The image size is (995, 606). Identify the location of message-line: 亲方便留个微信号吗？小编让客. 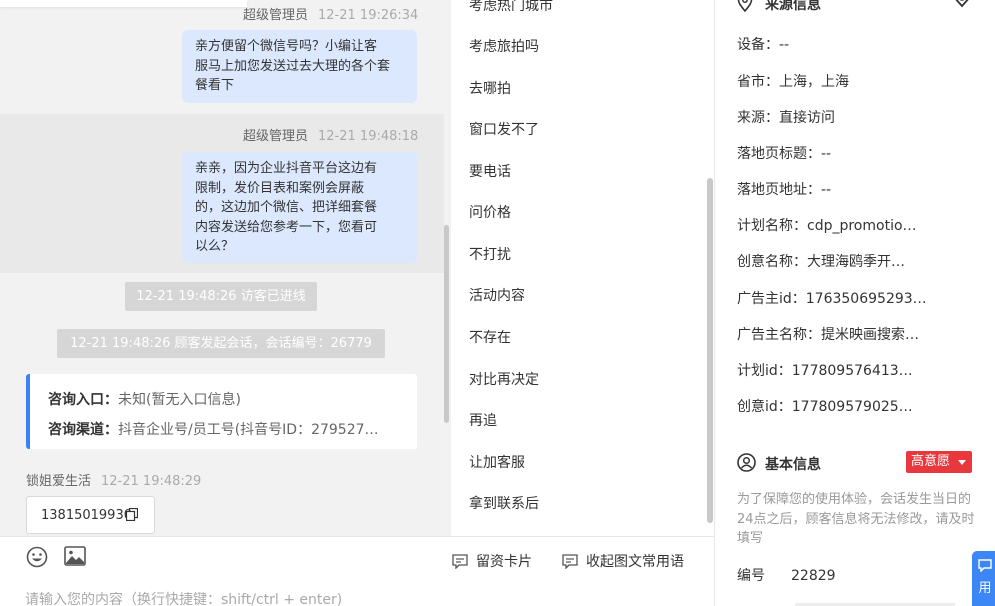
(286, 46).